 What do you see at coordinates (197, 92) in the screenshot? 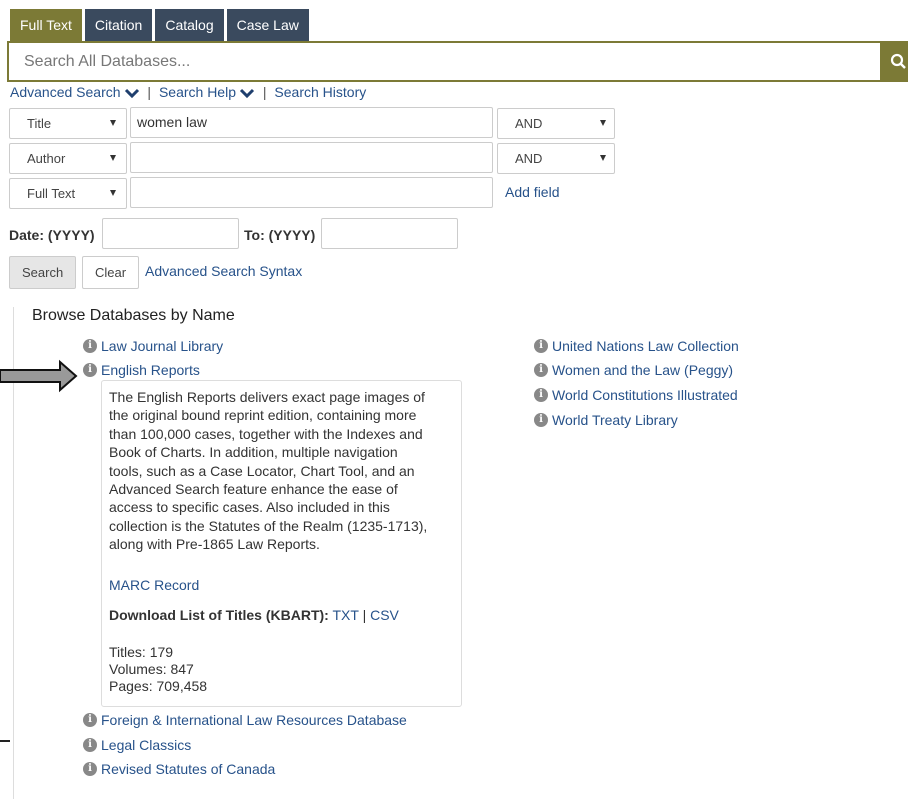
I see `search-help-link: Search Help` at bounding box center [197, 92].